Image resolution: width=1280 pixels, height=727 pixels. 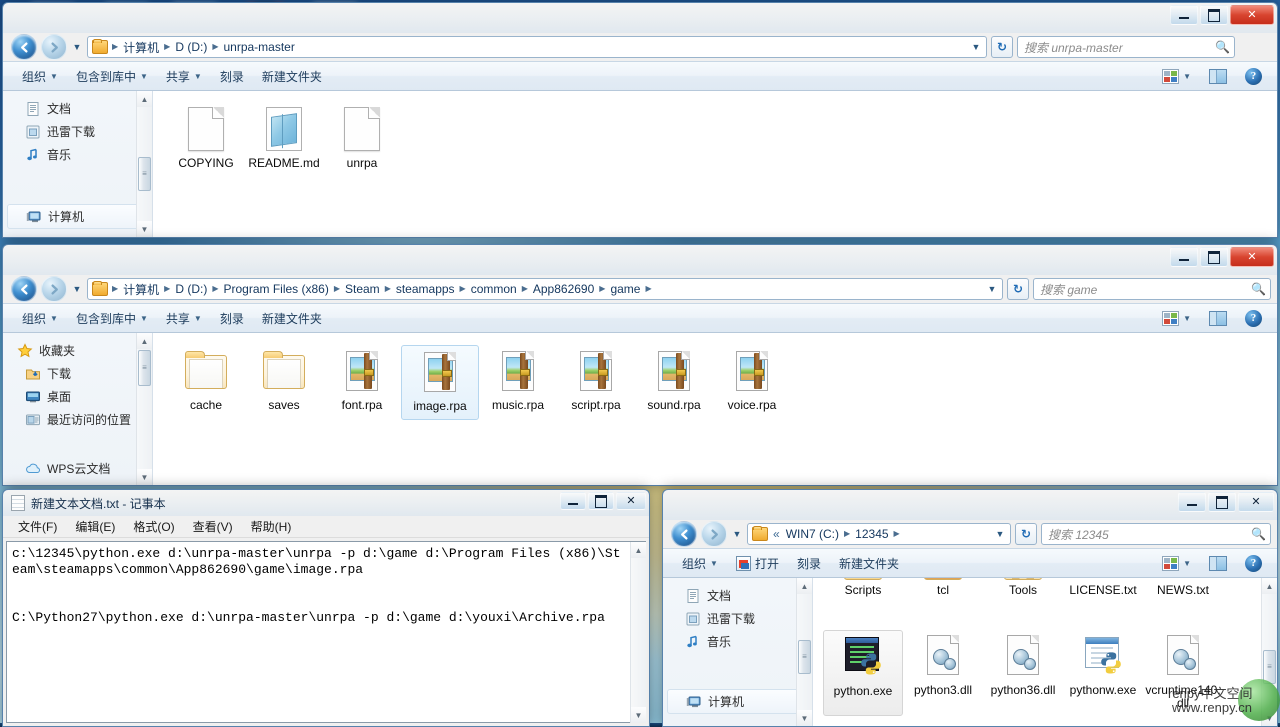 I want to click on file-item: LICENSE.txt, so click(x=1103, y=590).